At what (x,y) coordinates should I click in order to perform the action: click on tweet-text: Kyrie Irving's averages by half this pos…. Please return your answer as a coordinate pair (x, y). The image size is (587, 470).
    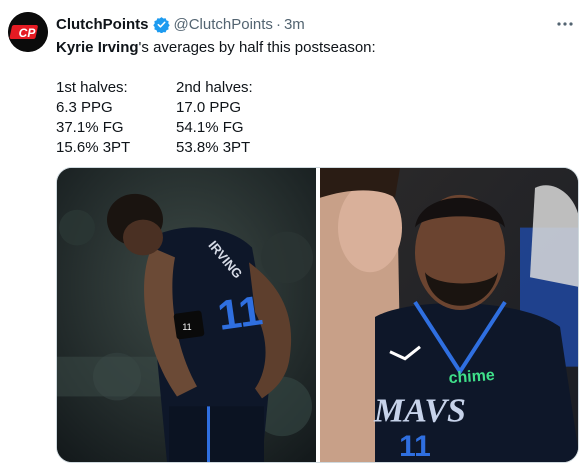
    Looking at the image, I should click on (216, 48).